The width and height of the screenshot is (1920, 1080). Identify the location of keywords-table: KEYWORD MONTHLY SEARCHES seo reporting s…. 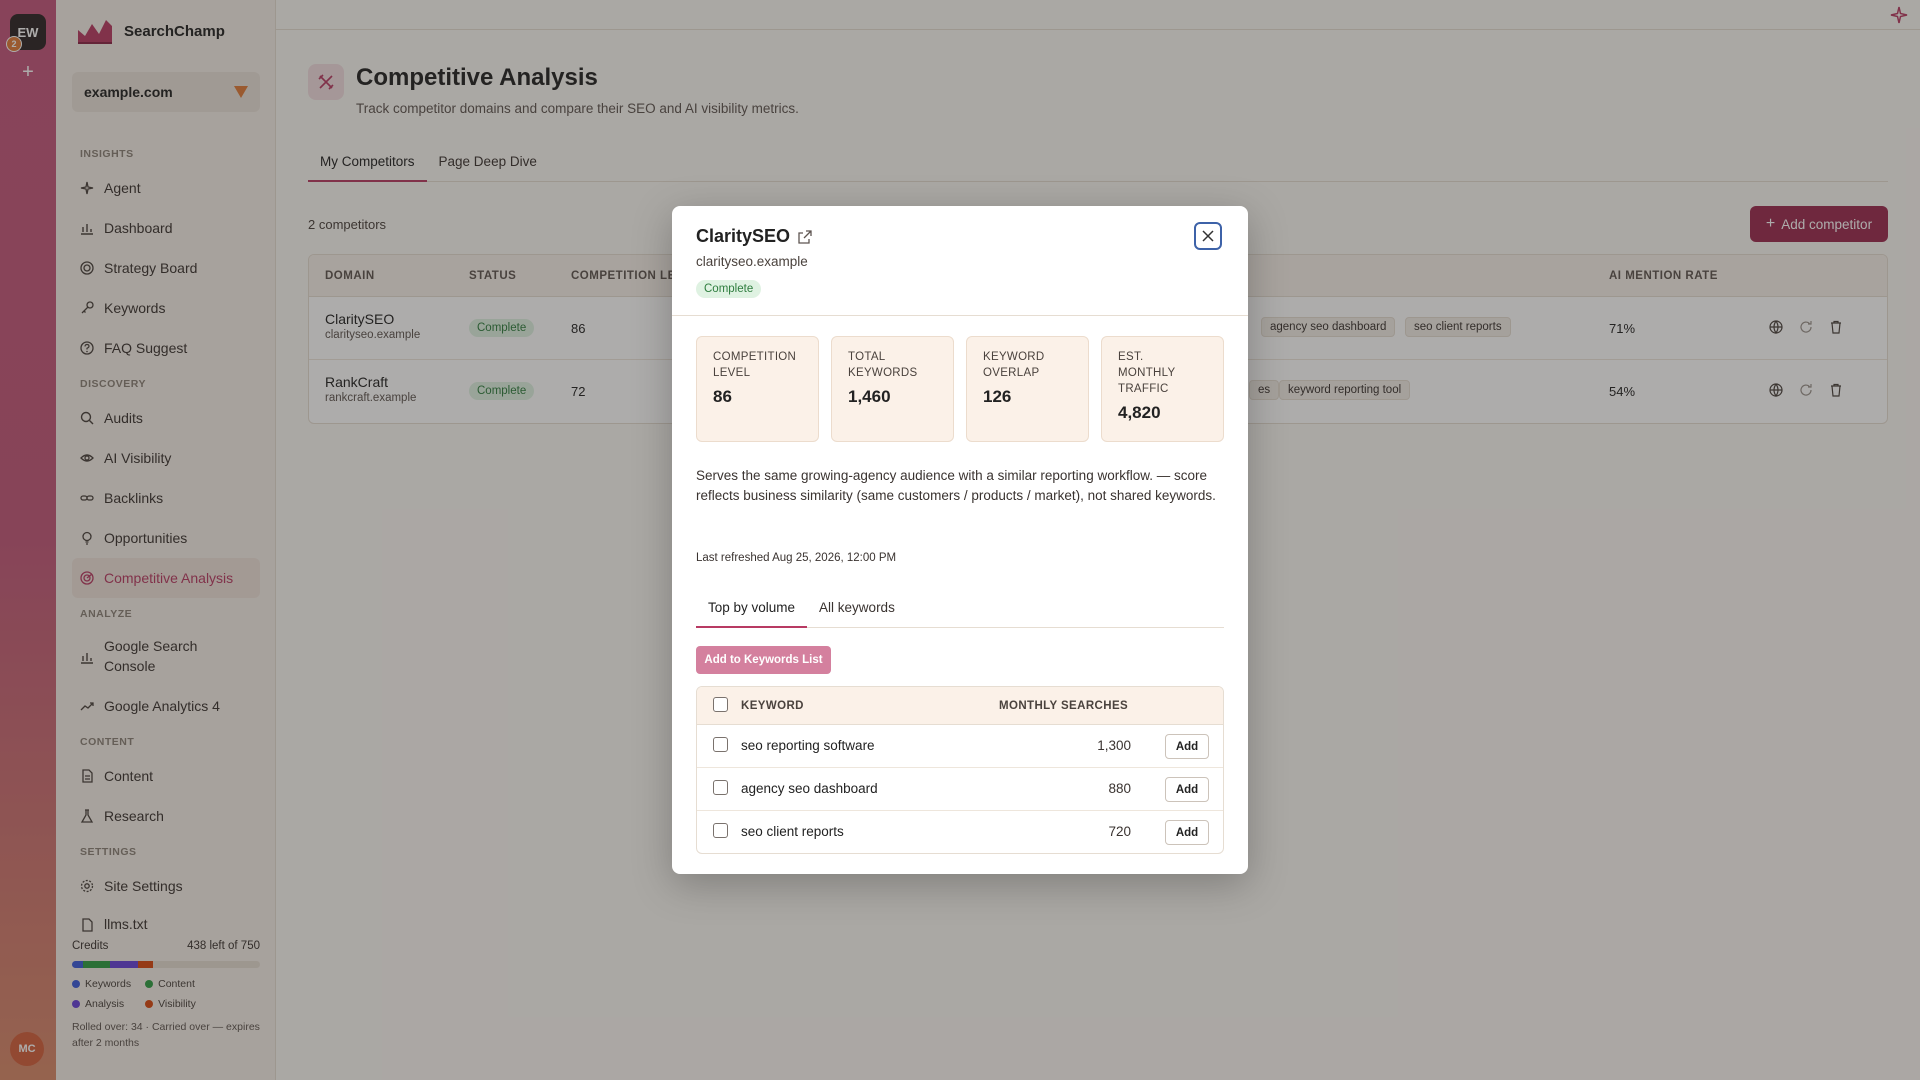
(960, 770).